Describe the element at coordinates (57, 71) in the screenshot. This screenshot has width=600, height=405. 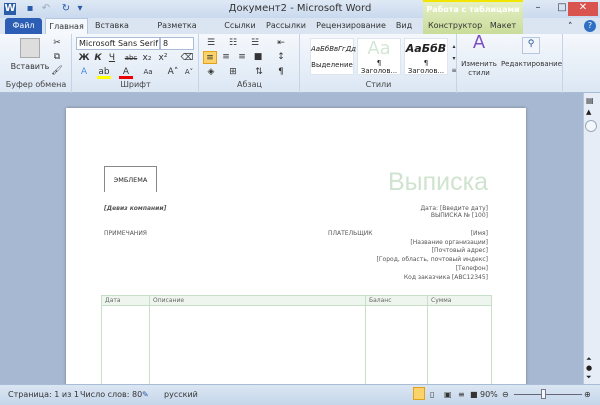
I see `format-painter-icon: 🖌` at that location.